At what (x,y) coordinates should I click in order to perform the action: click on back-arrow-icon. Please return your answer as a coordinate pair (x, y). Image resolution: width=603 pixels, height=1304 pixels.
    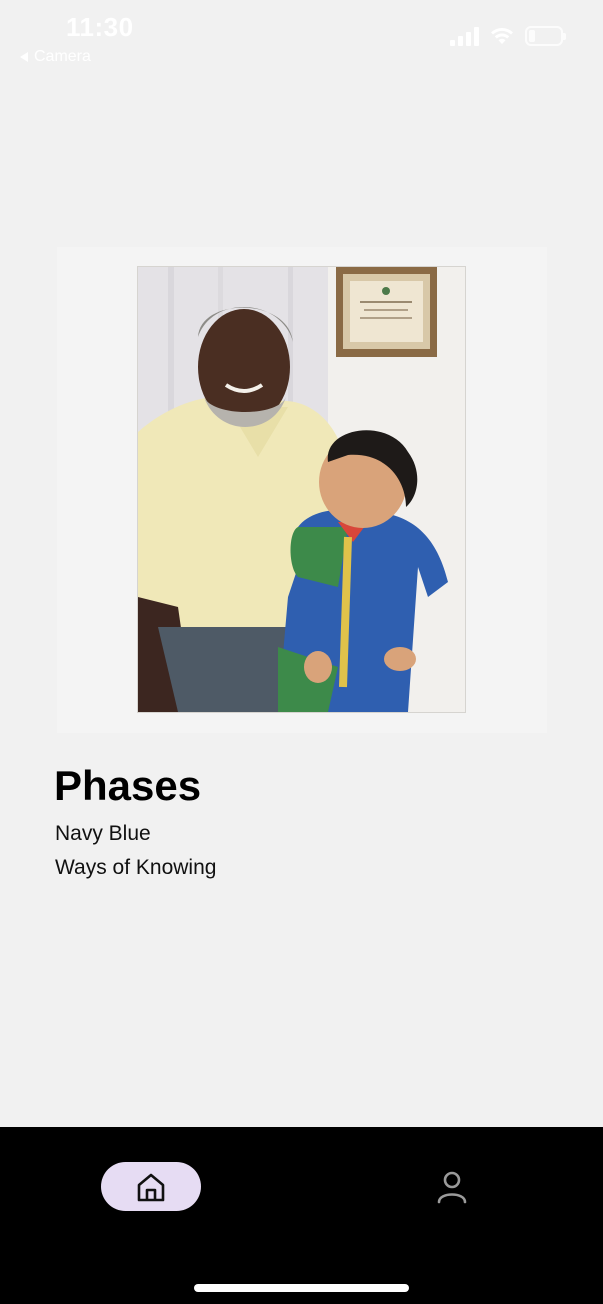
    Looking at the image, I should click on (24, 57).